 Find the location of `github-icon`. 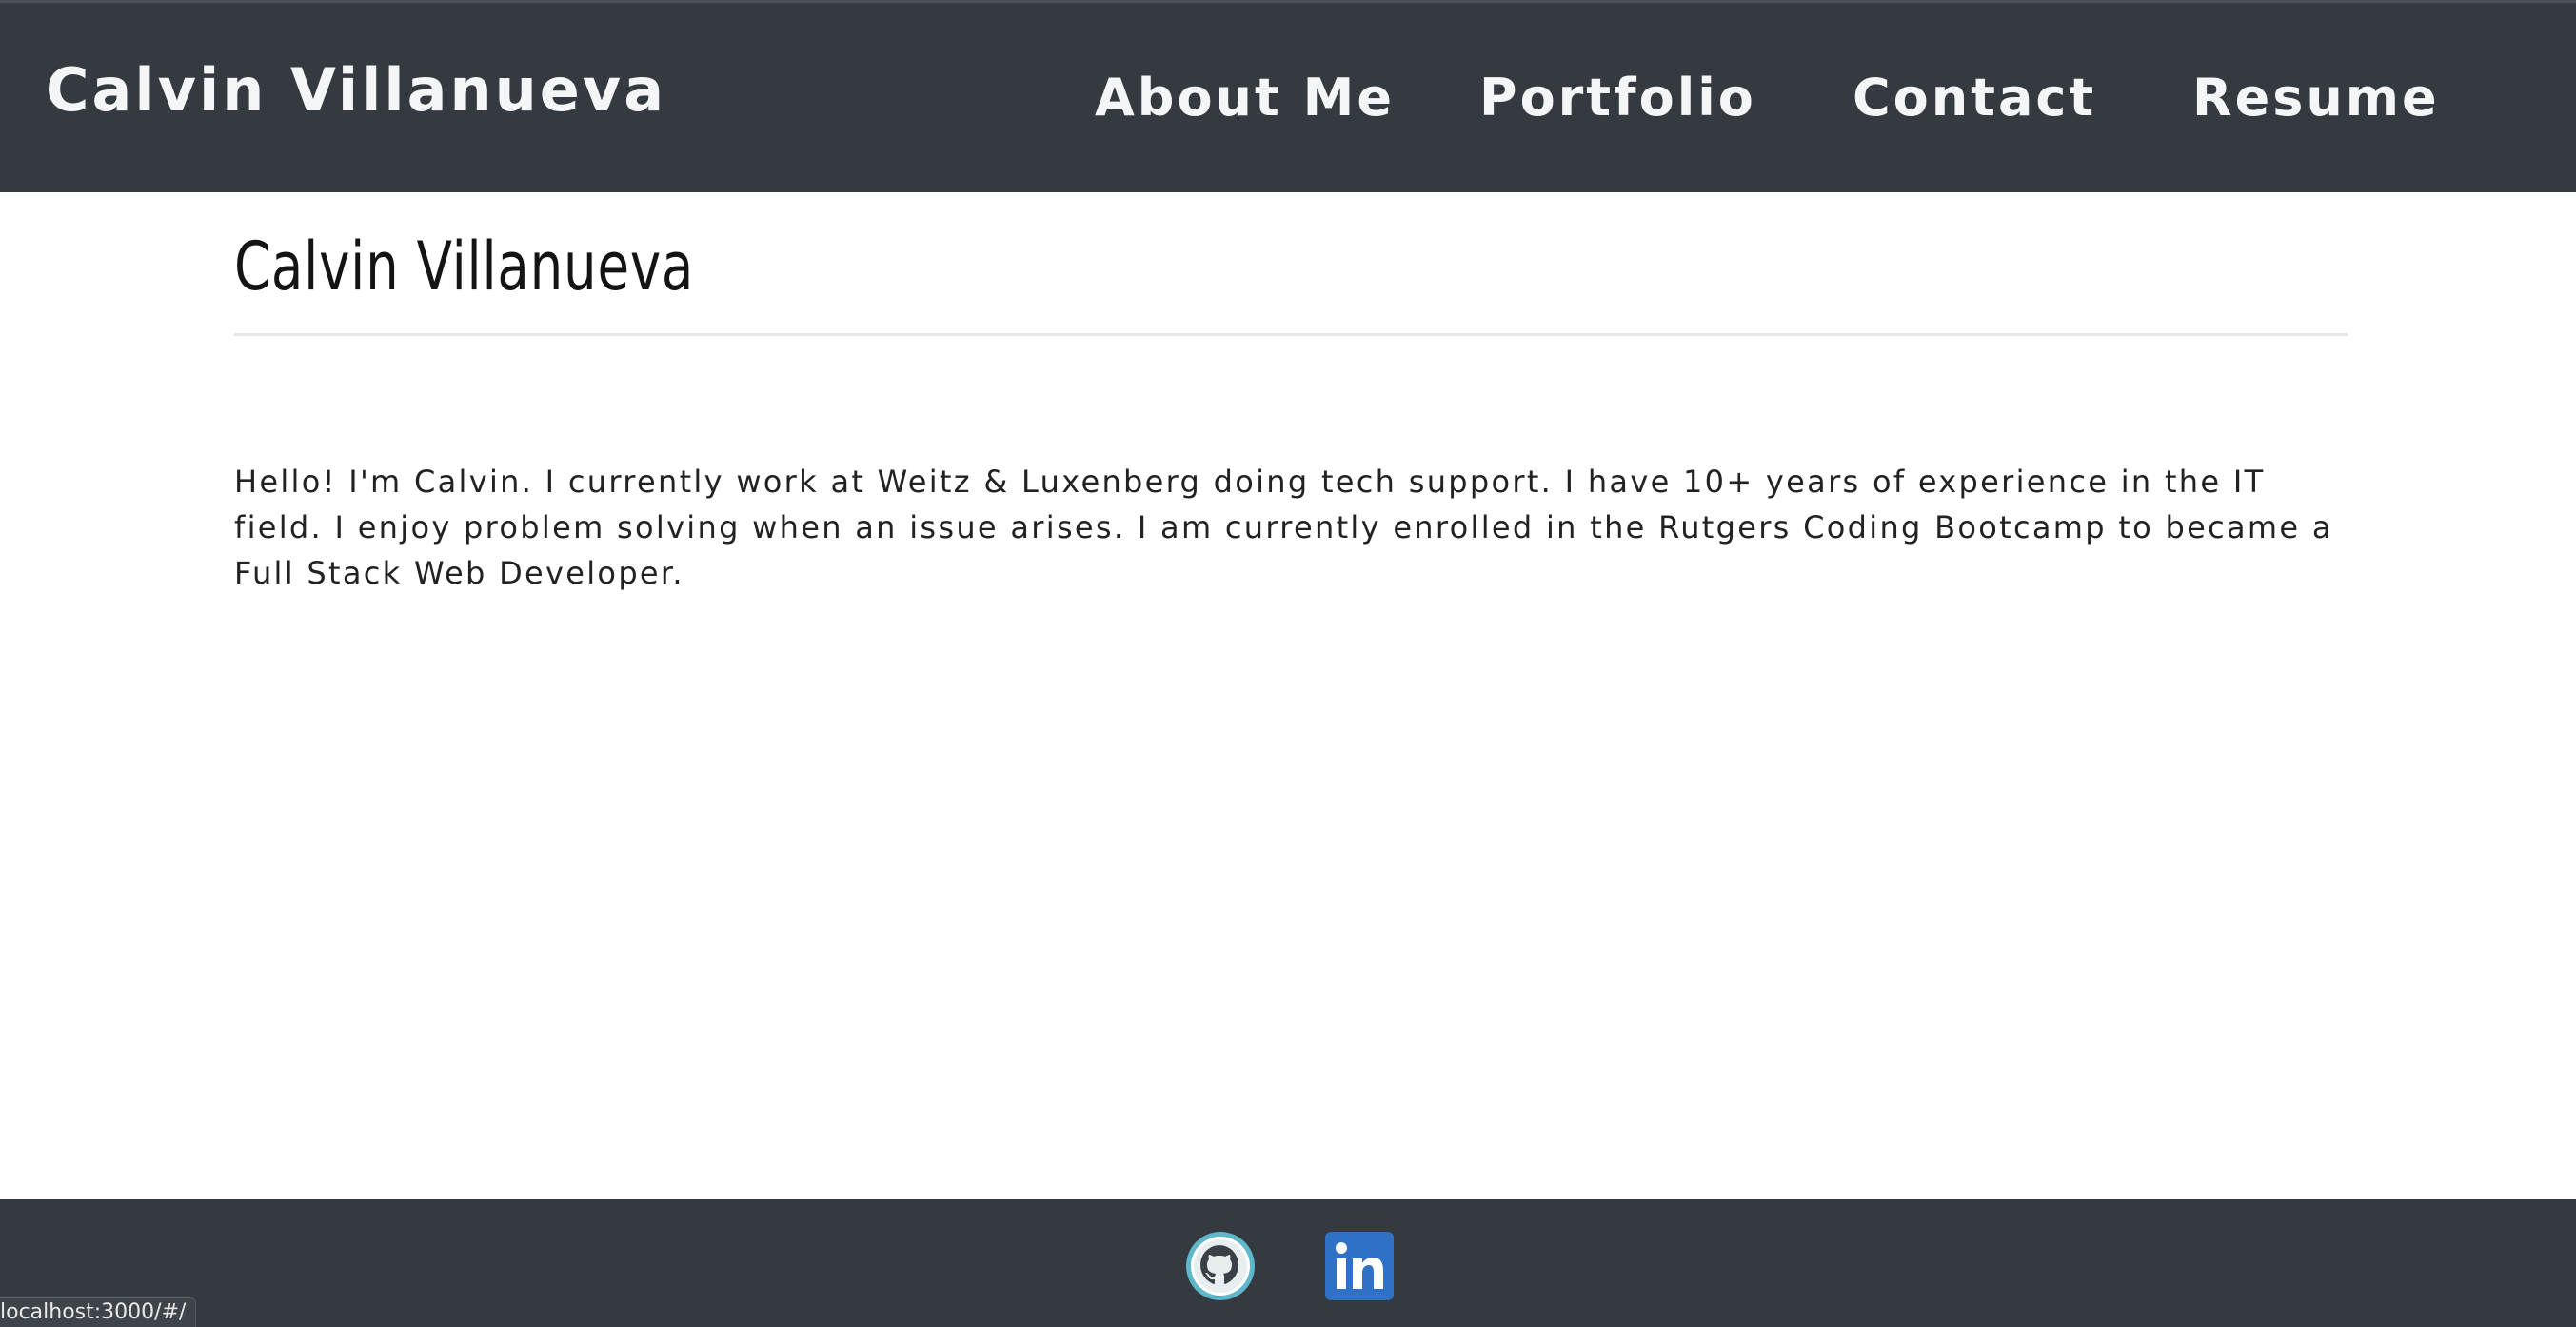

github-icon is located at coordinates (1220, 1266).